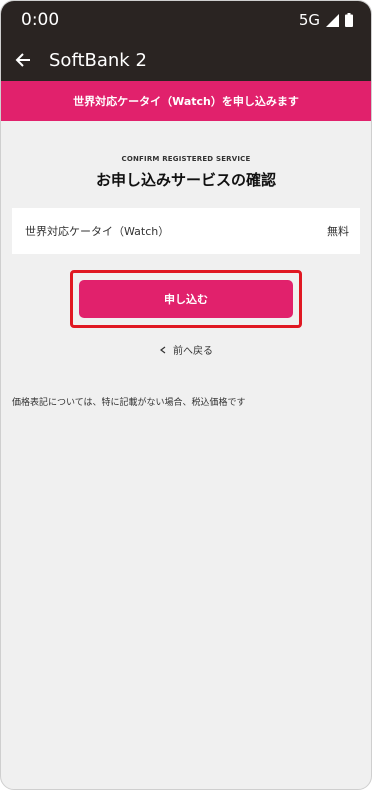  I want to click on battery-icon, so click(349, 20).